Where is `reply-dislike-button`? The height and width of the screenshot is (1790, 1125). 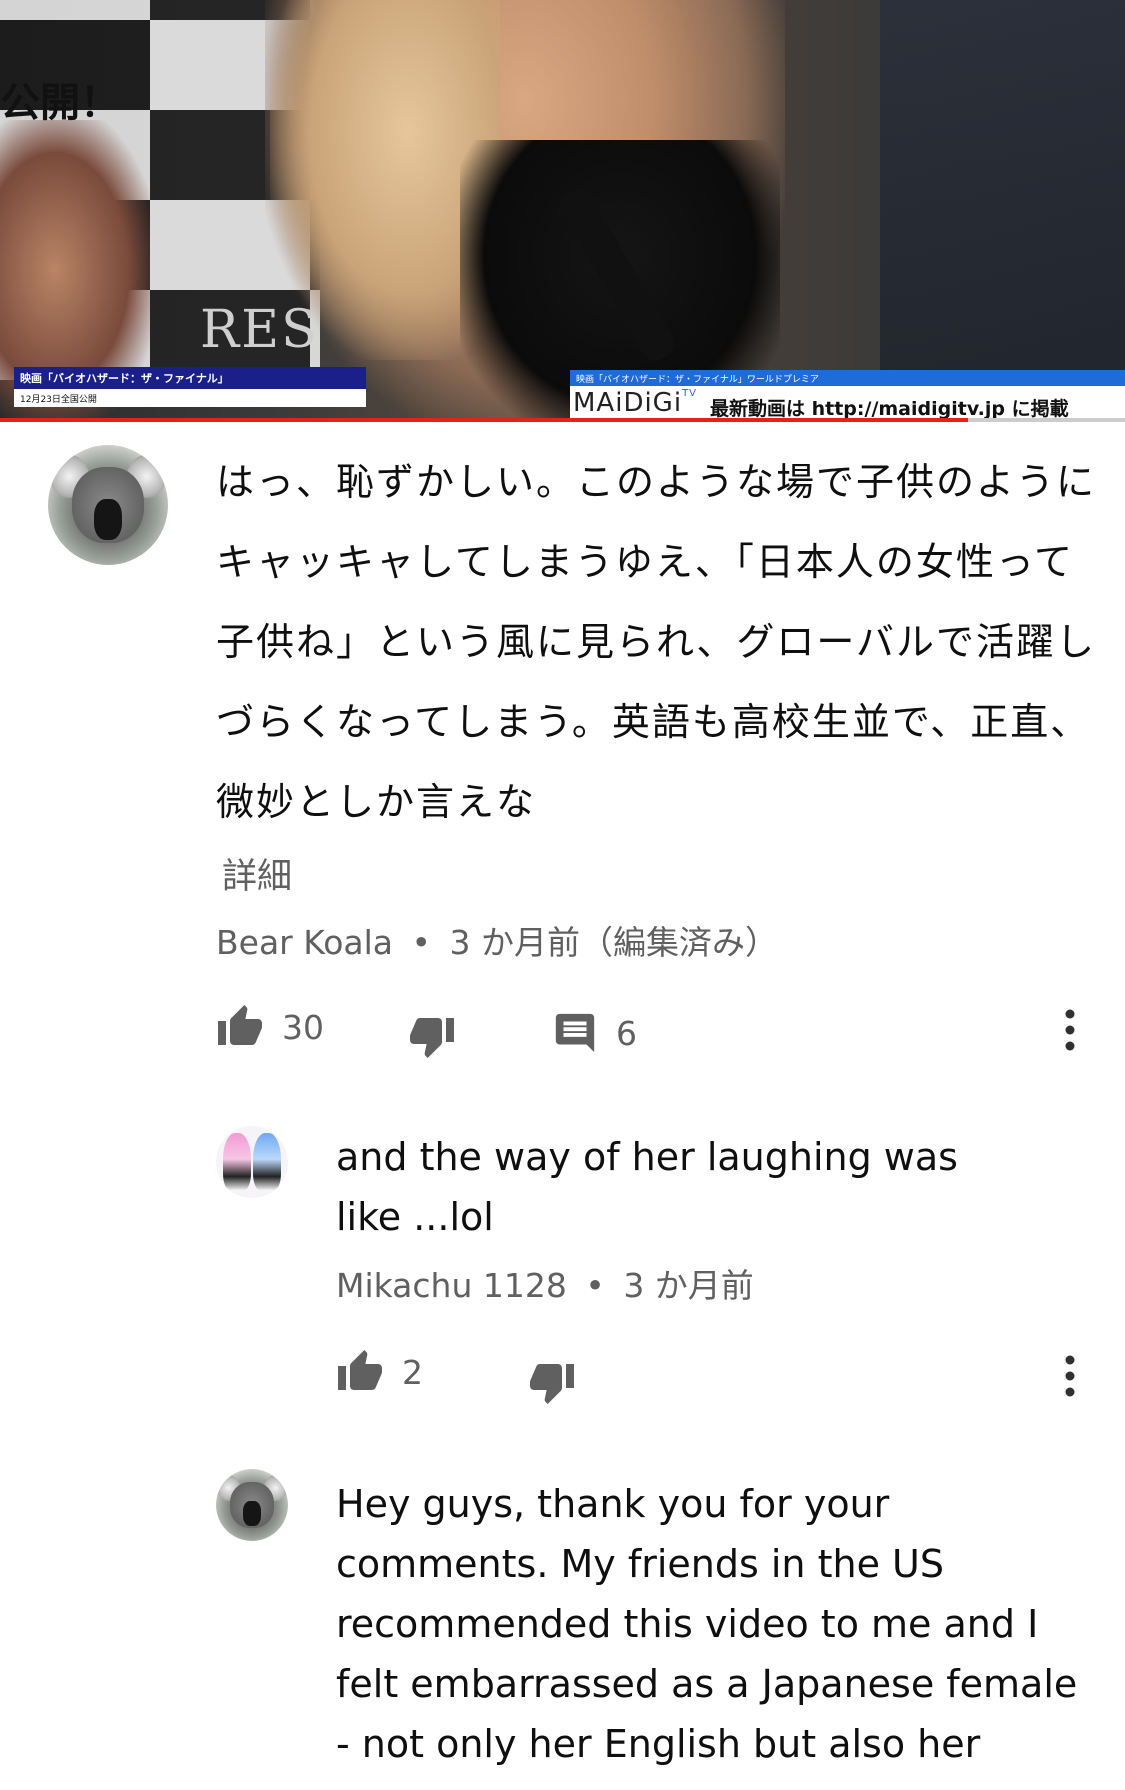
reply-dislike-button is located at coordinates (552, 1382).